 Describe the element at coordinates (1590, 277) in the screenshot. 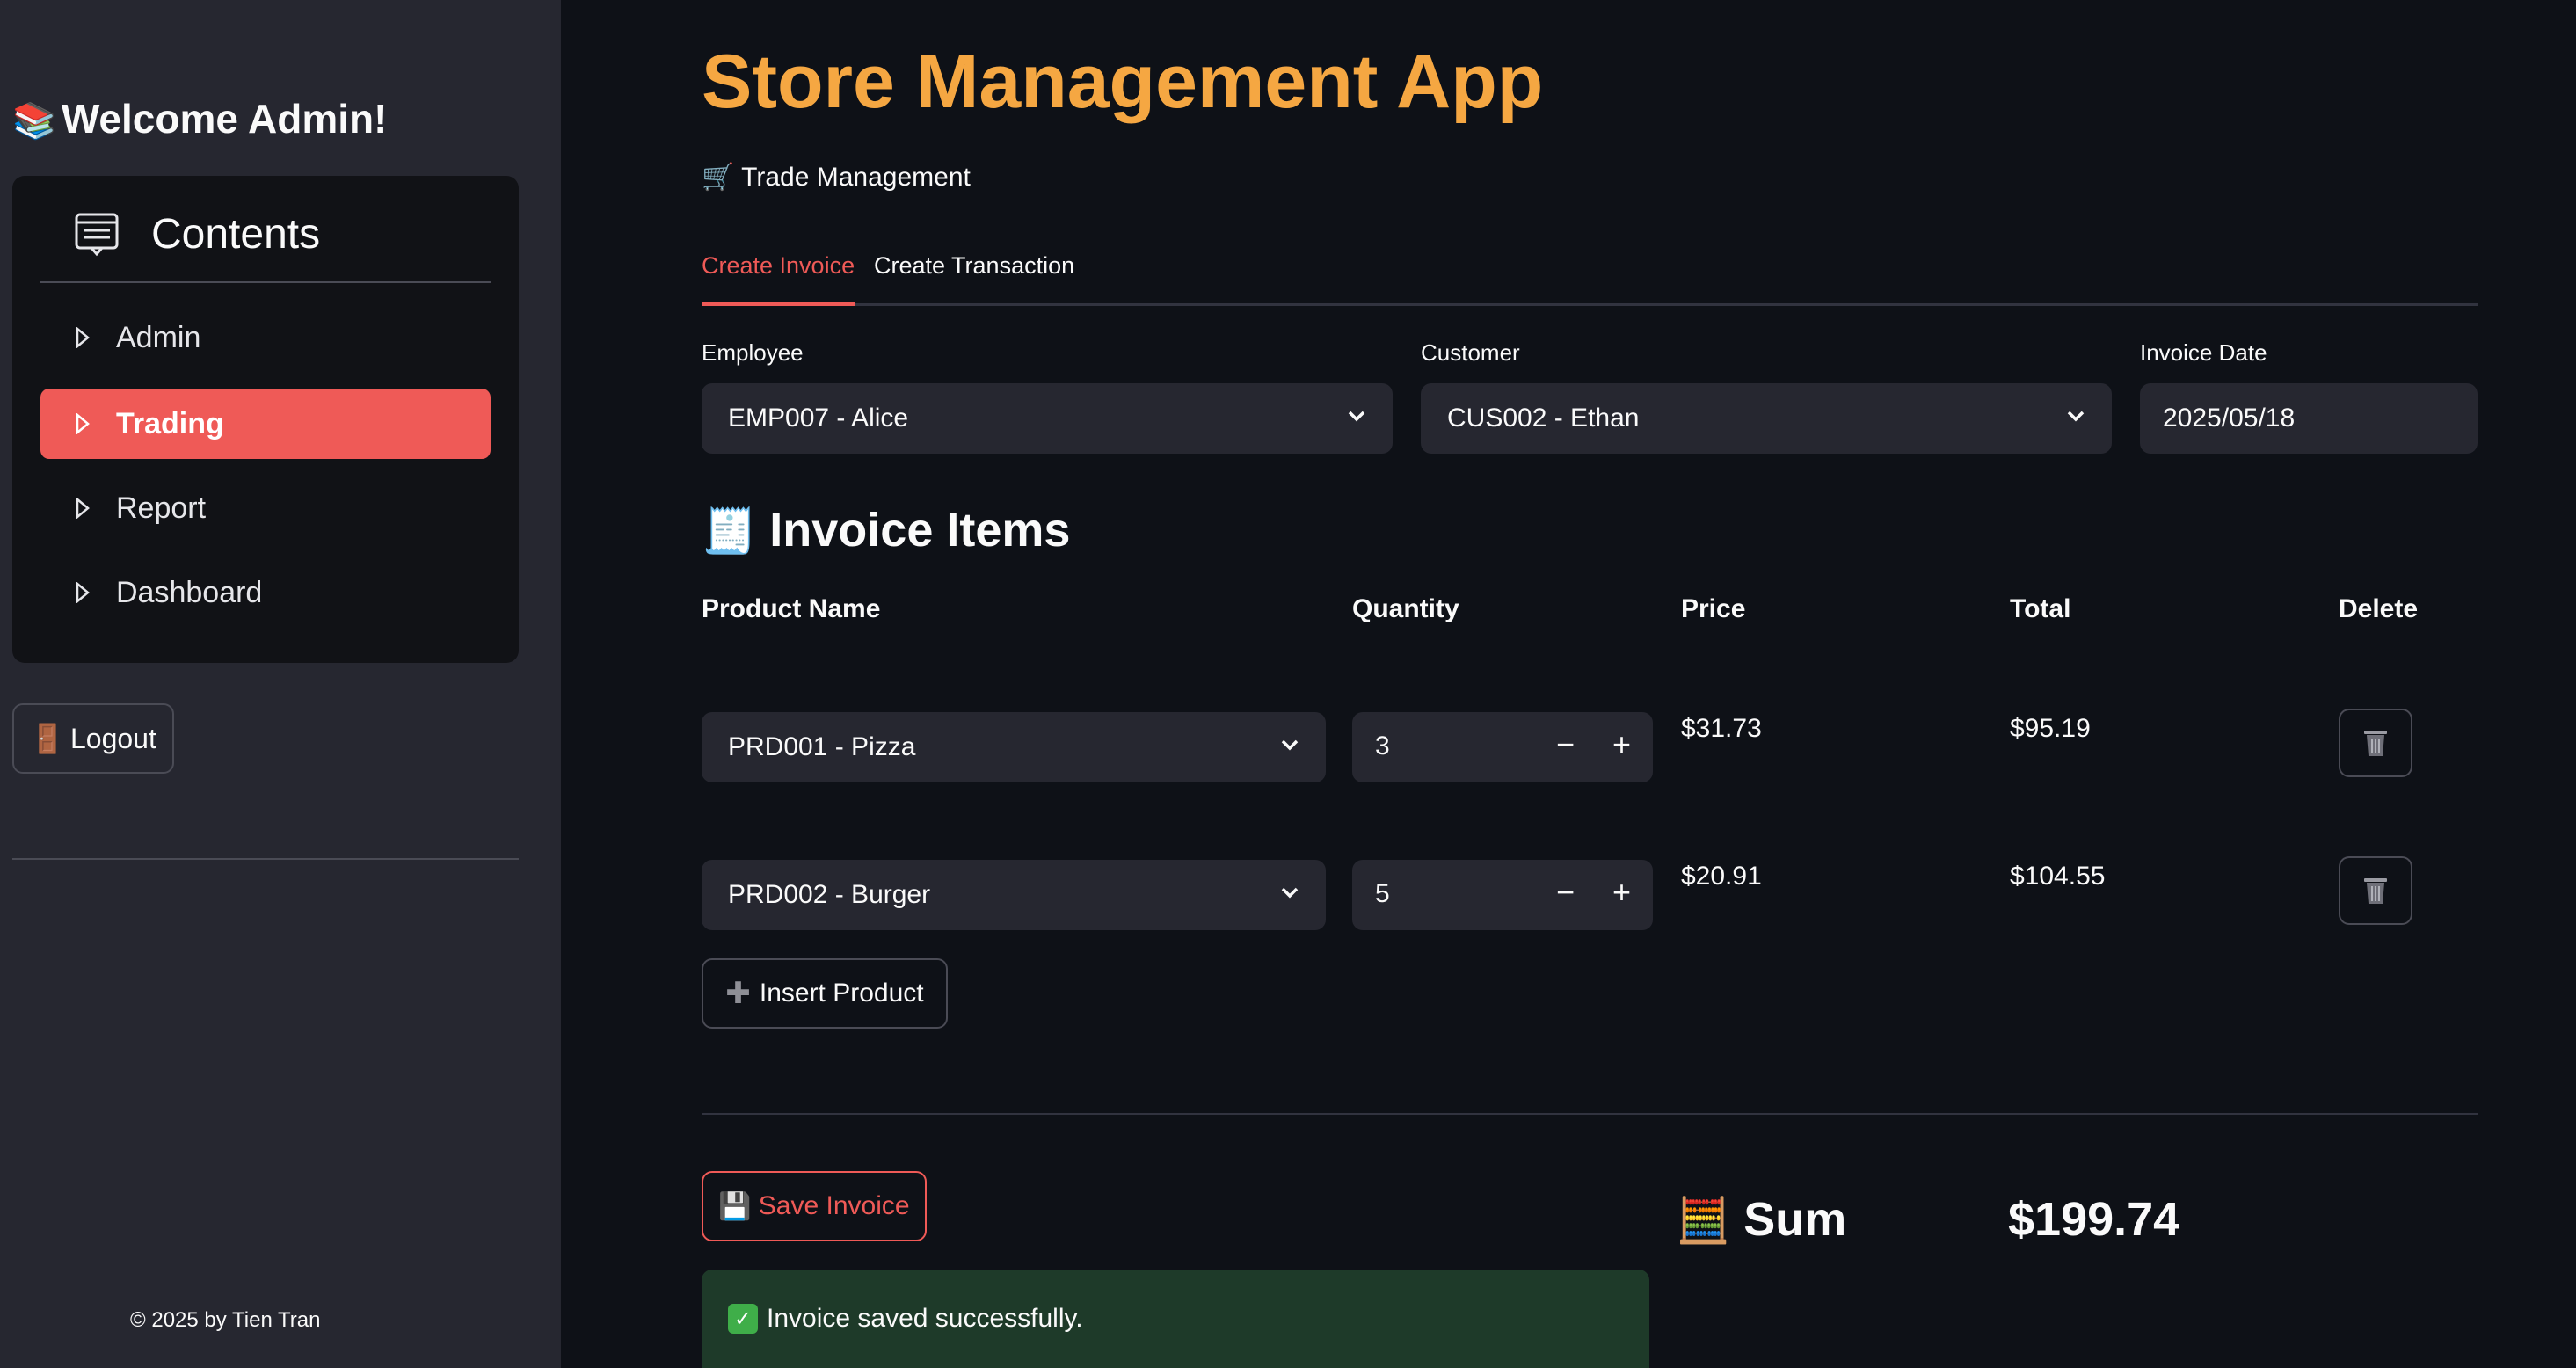

I see `tab-bar: Create Invoice Create Transaction` at that location.